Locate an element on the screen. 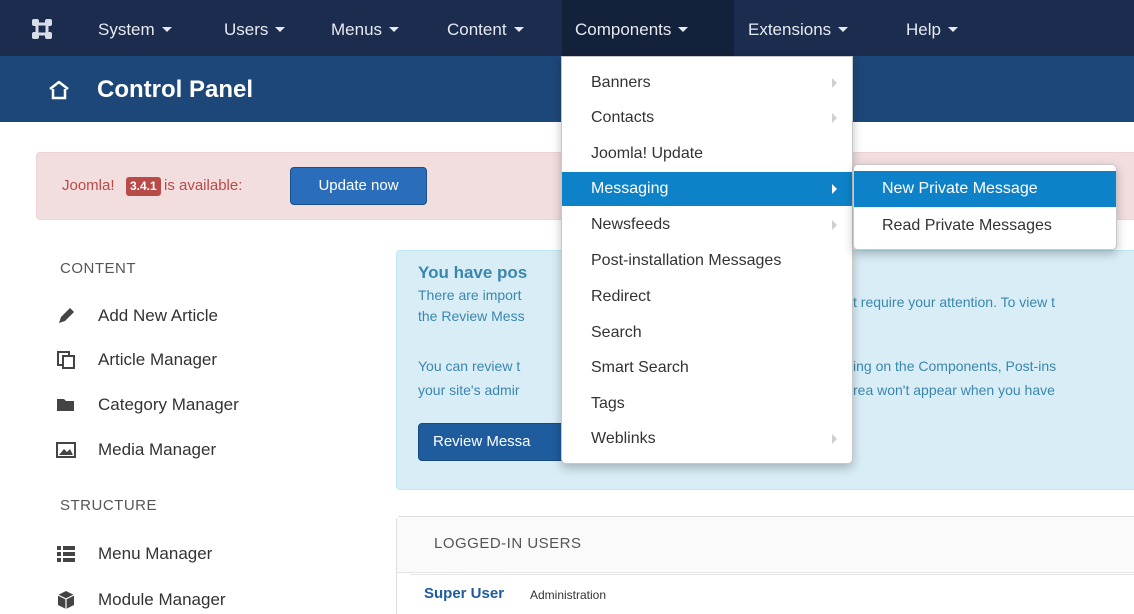 The height and width of the screenshot is (614, 1134). menu-item-post-installation-messages: Post-installation Messages is located at coordinates (707, 261).